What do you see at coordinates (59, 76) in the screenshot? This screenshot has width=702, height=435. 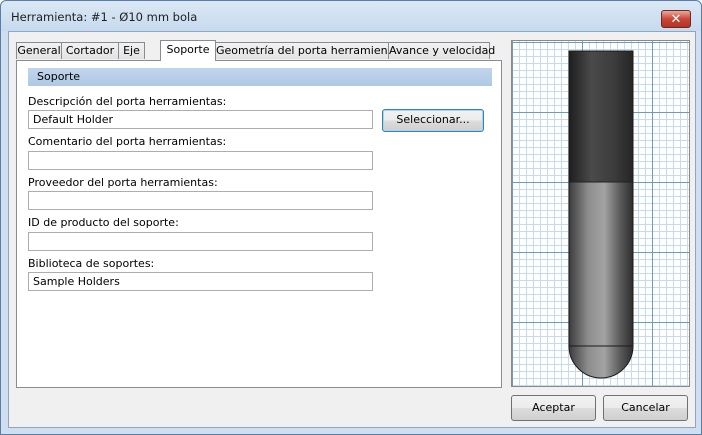 I see `section-title: Soporte` at bounding box center [59, 76].